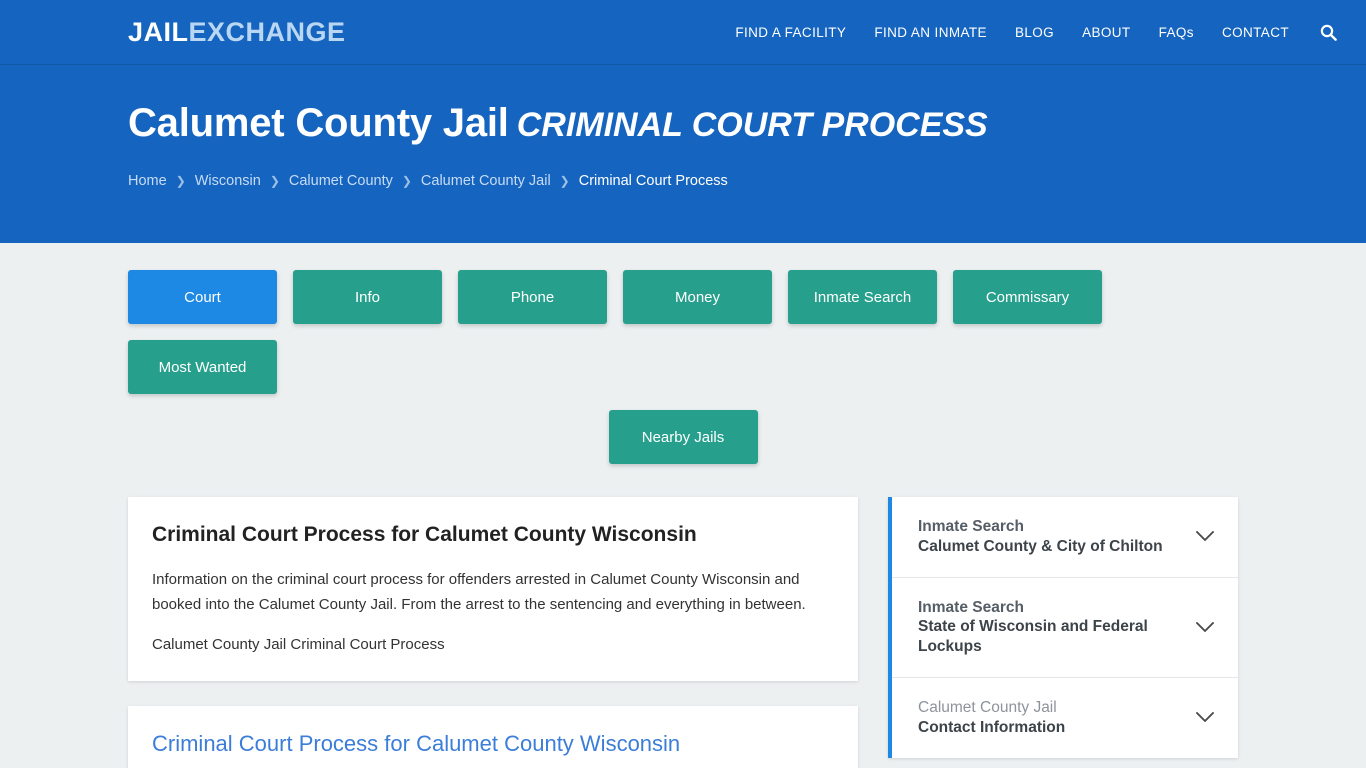 The image size is (1366, 768). What do you see at coordinates (202, 297) in the screenshot?
I see `tab-court: Court` at bounding box center [202, 297].